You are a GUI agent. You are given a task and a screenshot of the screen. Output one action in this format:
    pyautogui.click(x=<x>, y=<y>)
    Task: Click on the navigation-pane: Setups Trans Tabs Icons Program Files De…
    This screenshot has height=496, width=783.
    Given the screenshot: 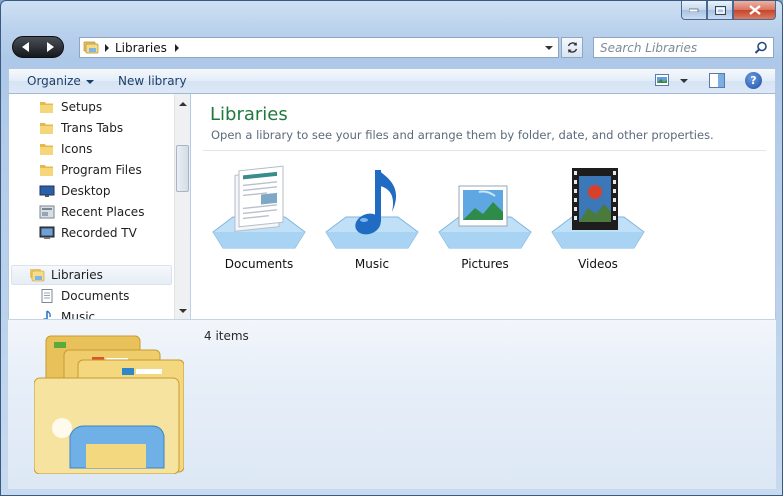 What is the action you would take?
    pyautogui.click(x=99, y=206)
    